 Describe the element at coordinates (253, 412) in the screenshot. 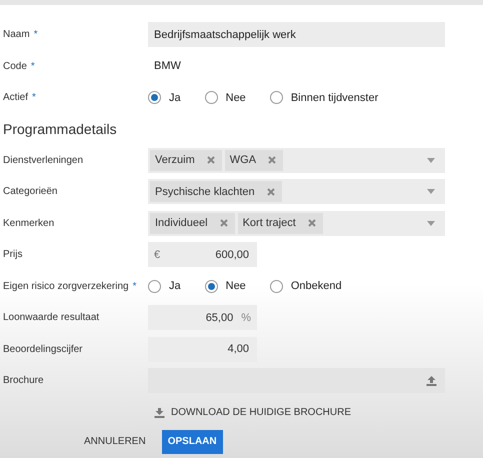

I see `download-link: DOWNLOAD DE HUIDIGE BROCHURE` at that location.